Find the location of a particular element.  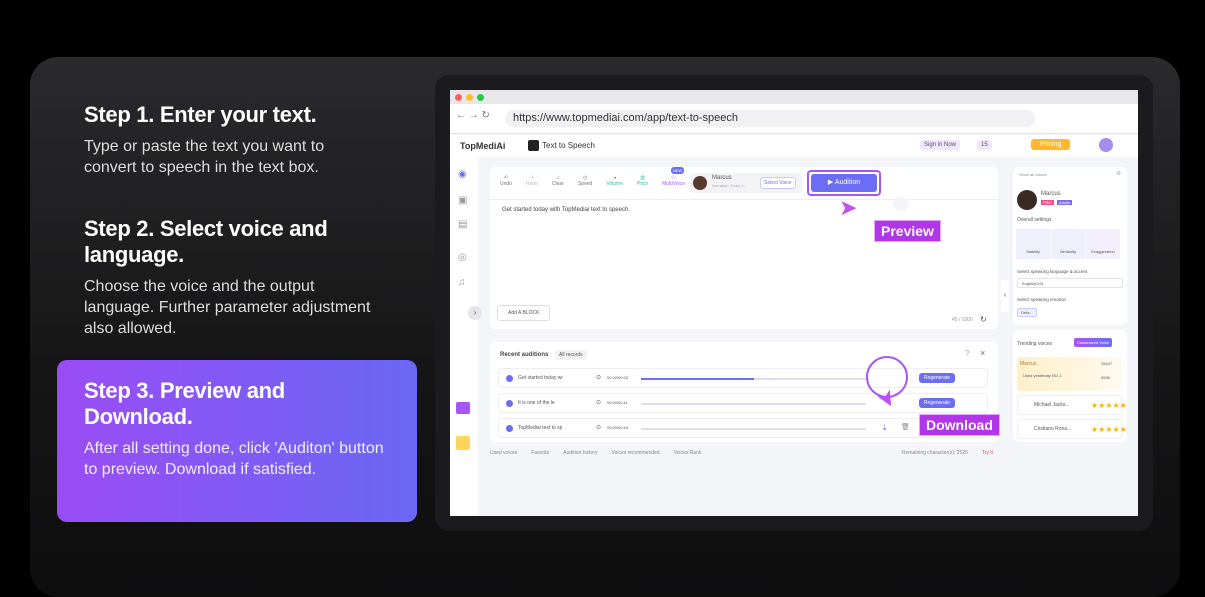

history-icon: ◎ is located at coordinates (462, 257).